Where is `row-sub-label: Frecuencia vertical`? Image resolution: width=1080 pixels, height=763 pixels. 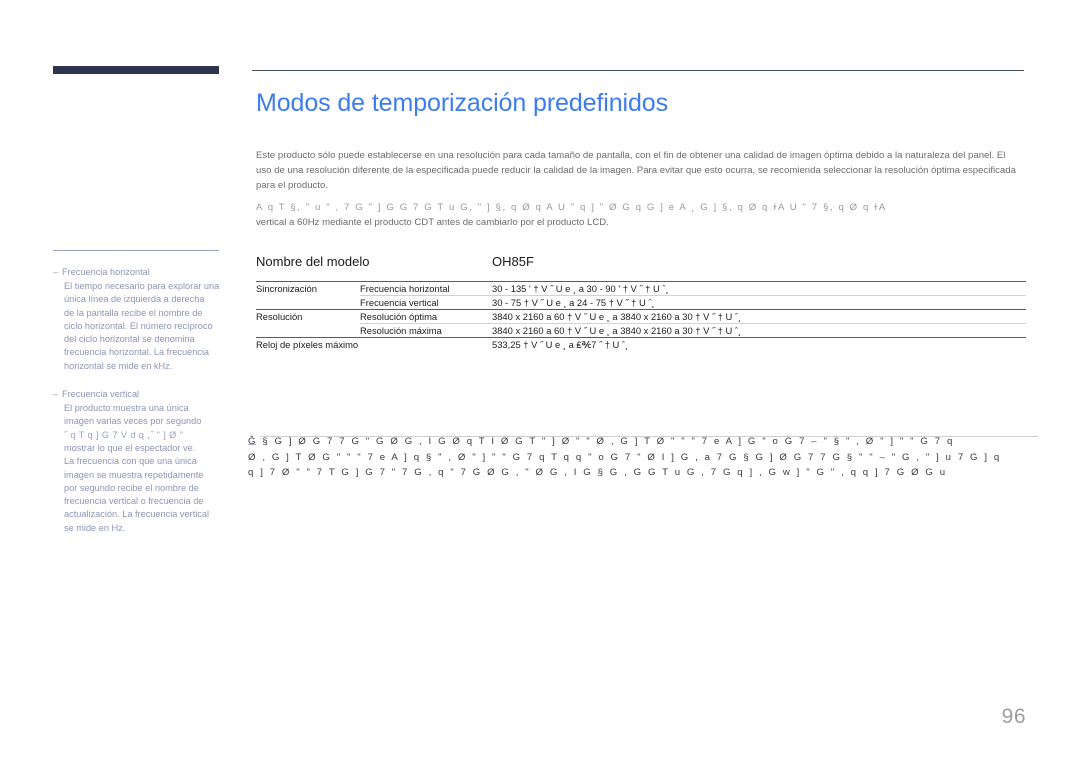
row-sub-label: Frecuencia vertical is located at coordinates (426, 302).